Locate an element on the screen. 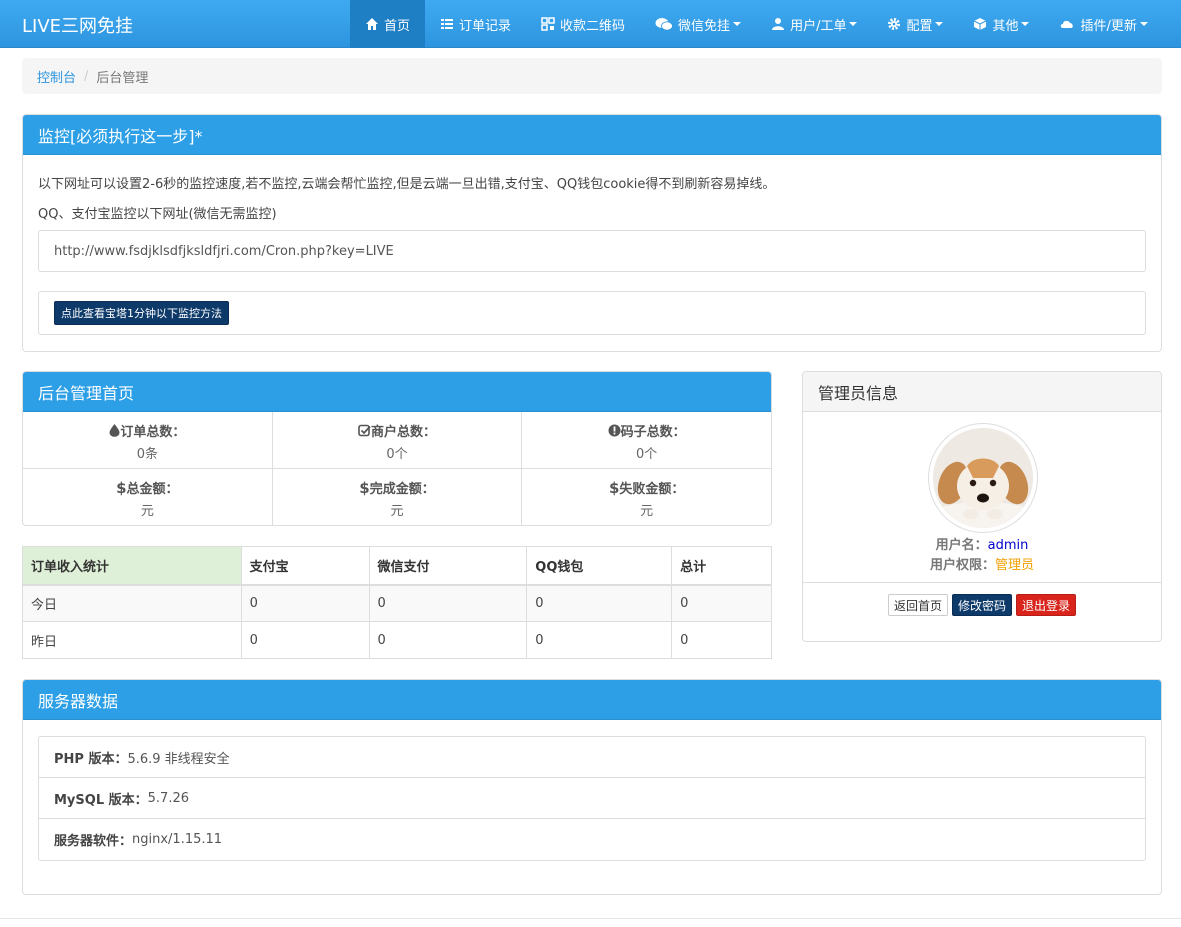 This screenshot has height=927, width=1181. table-header-row: 订单收入统计 支付宝 微信支付 QQ钱包 总计 is located at coordinates (397, 566).